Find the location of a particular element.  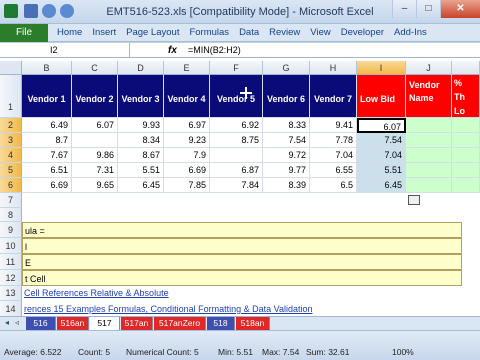

prev-sheet-icon: ◃ is located at coordinates (17, 324).